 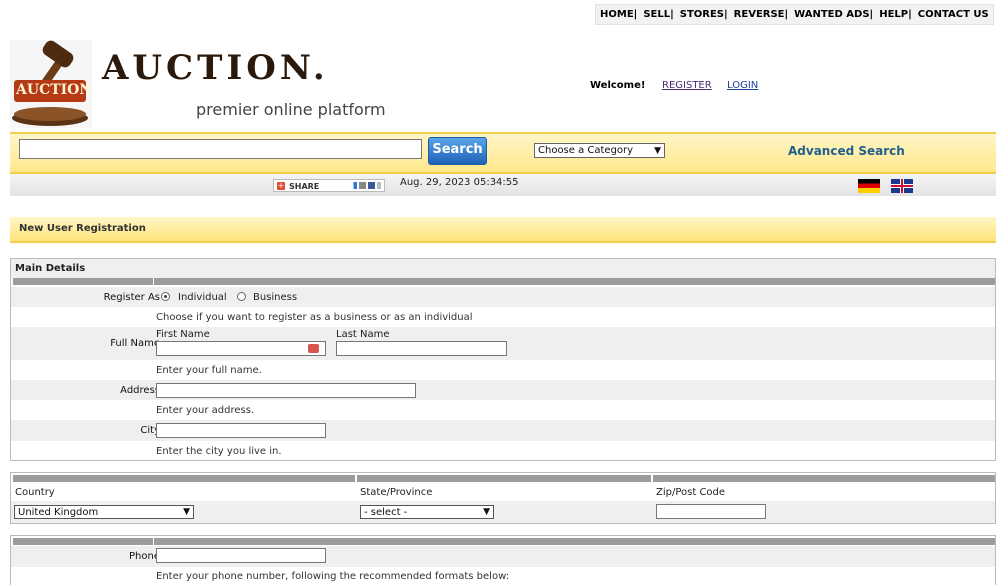 What do you see at coordinates (83, 281) in the screenshot?
I see `header-divider-left` at bounding box center [83, 281].